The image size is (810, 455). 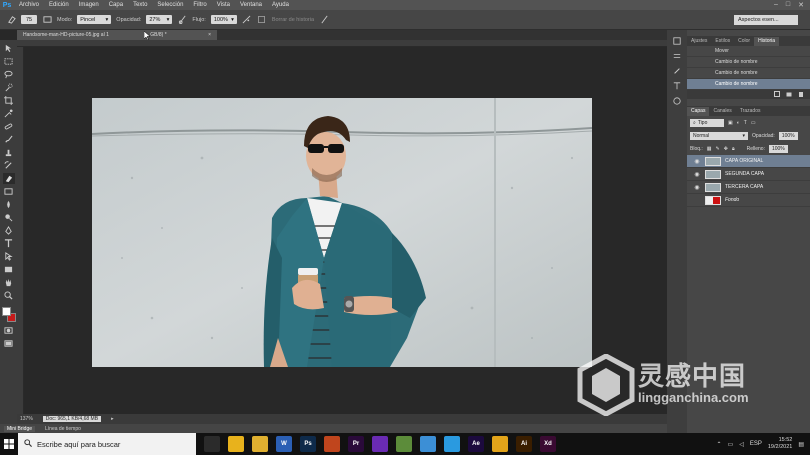 I want to click on menu-filtro: Filtro, so click(x=199, y=5).